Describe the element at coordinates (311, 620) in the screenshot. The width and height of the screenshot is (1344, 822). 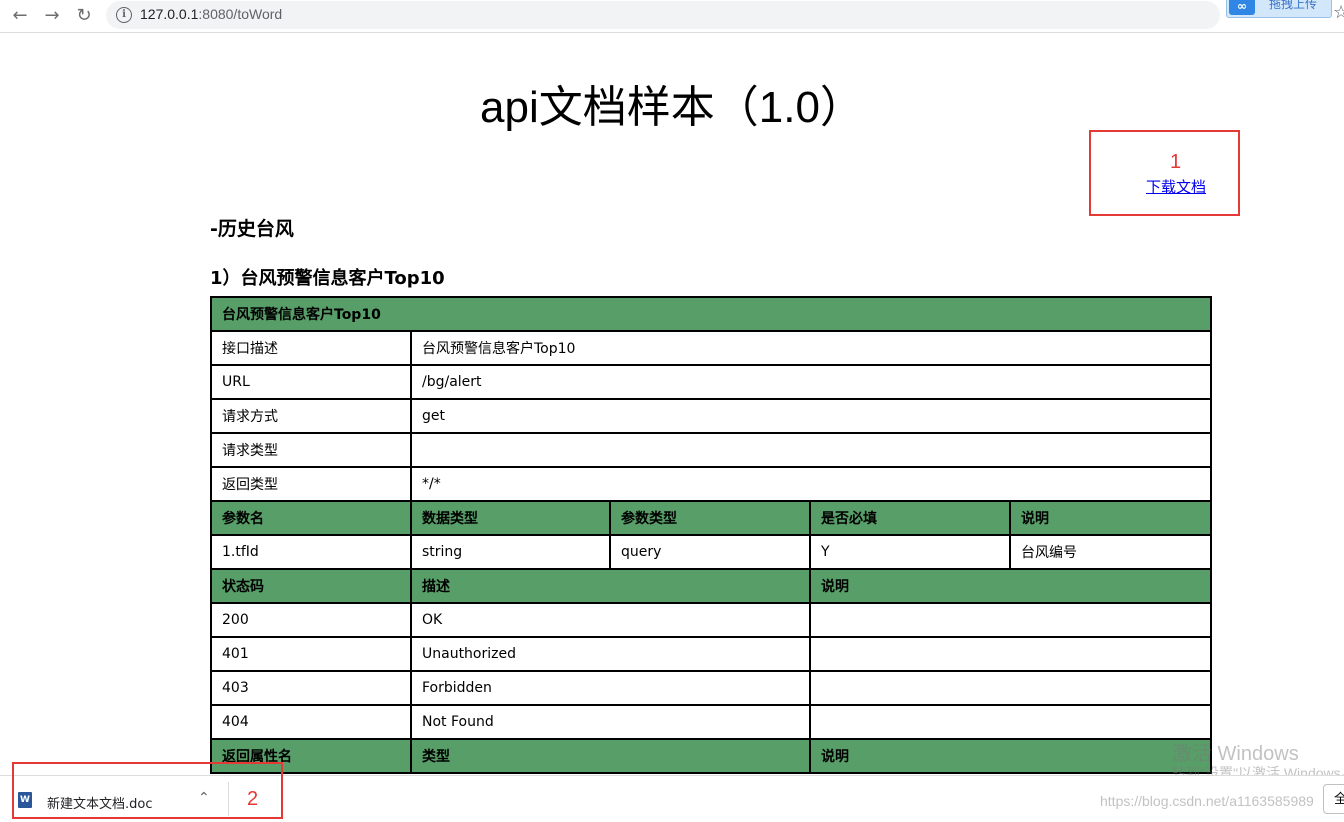
I see `status-cell: 200` at that location.